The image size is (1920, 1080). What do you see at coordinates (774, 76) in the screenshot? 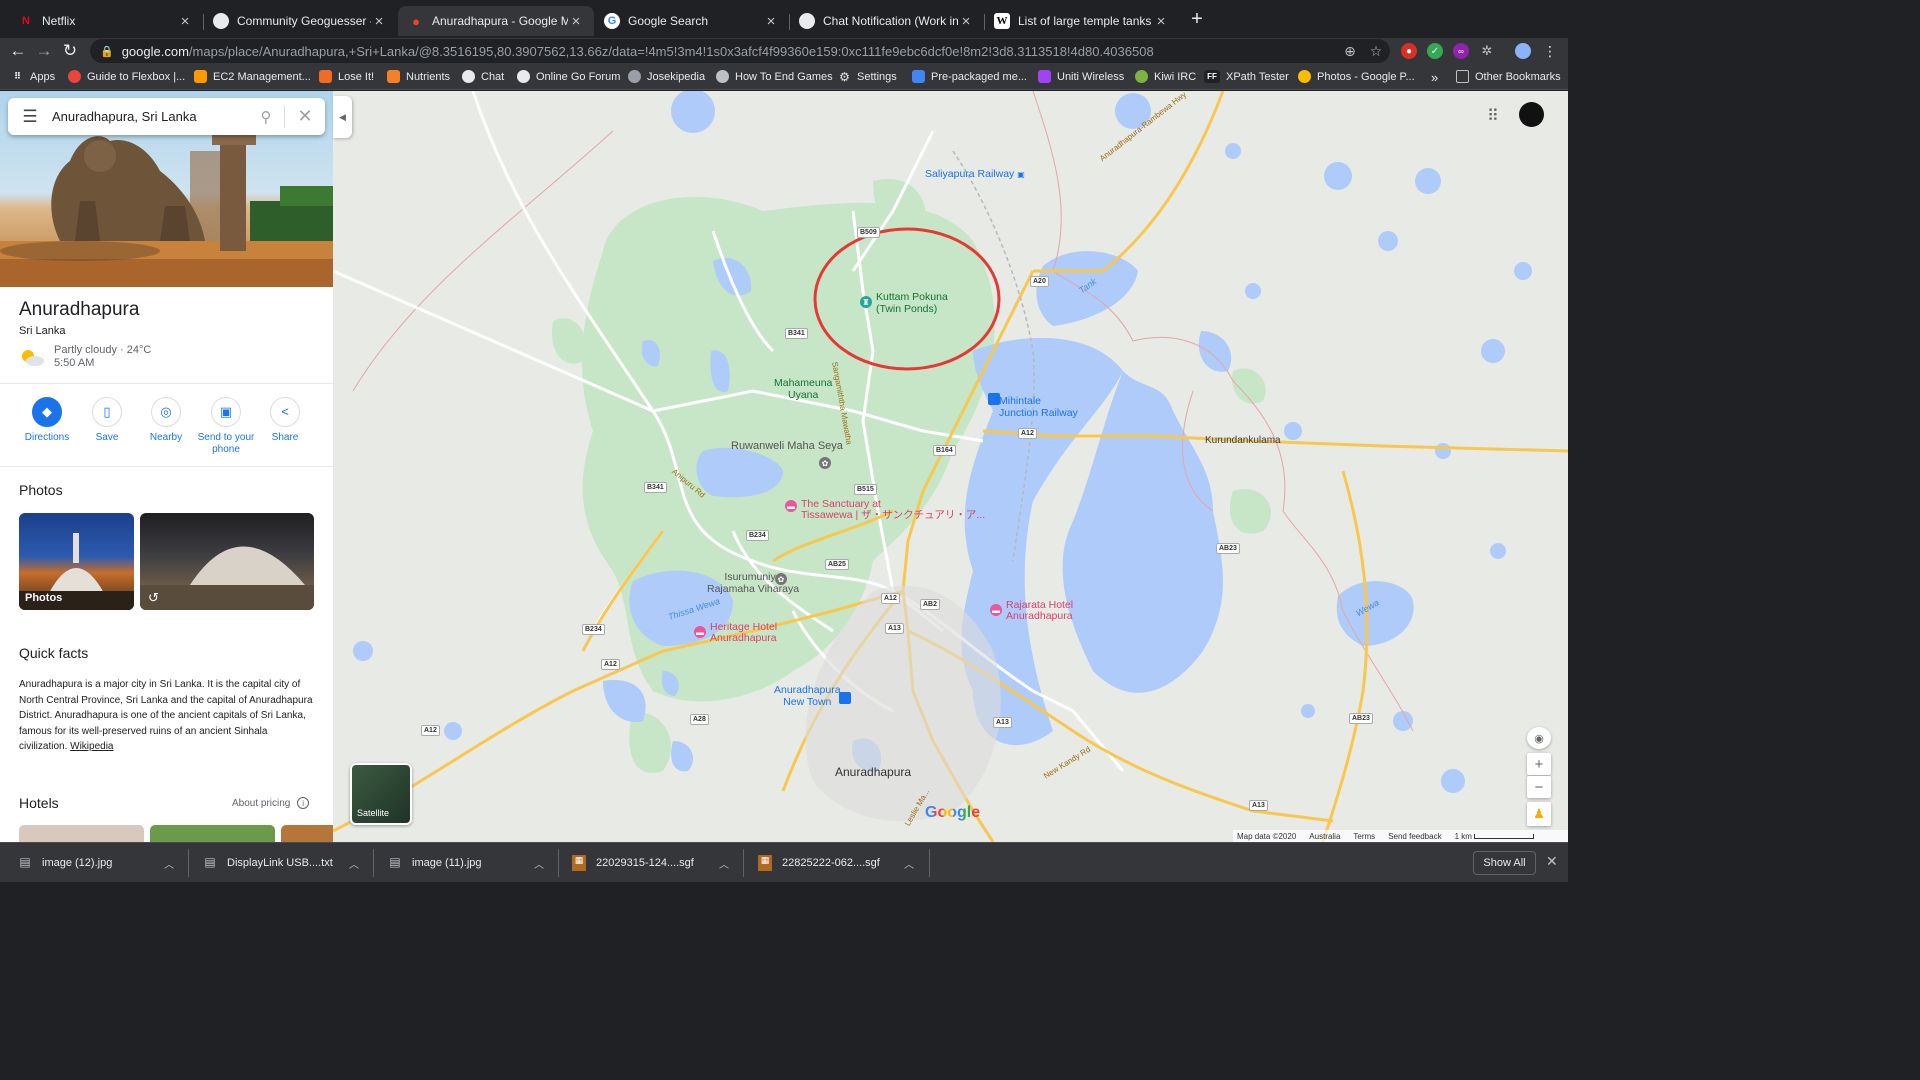
I see `bookmark-how-to-end-games: How To End Games` at bounding box center [774, 76].